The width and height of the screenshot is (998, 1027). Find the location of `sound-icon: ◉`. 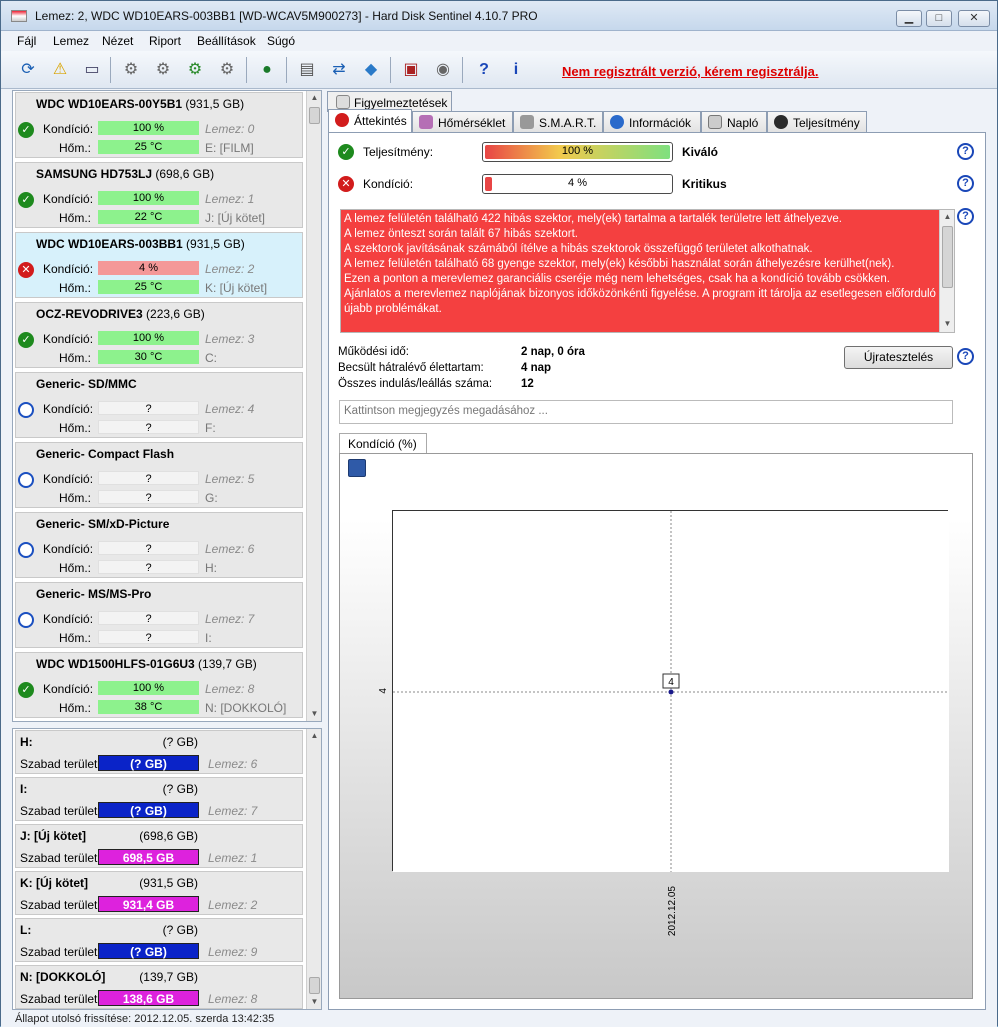

sound-icon: ◉ is located at coordinates (443, 70).